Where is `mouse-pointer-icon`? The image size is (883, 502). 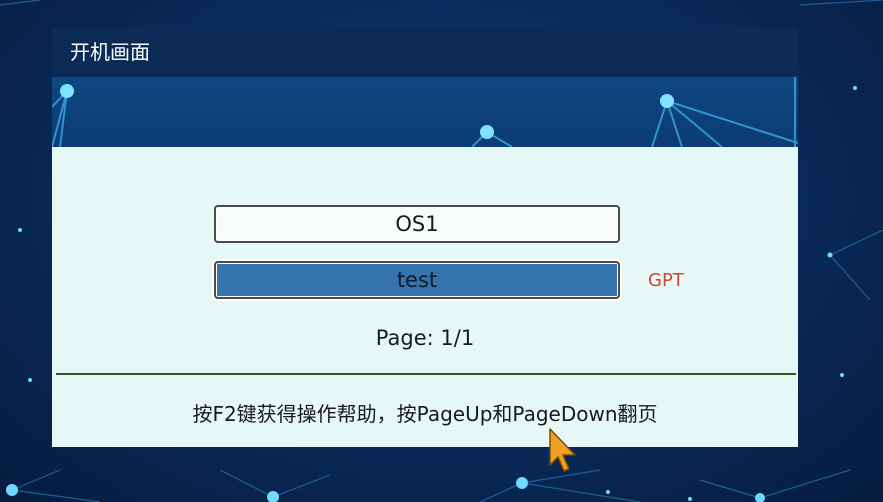 mouse-pointer-icon is located at coordinates (562, 450).